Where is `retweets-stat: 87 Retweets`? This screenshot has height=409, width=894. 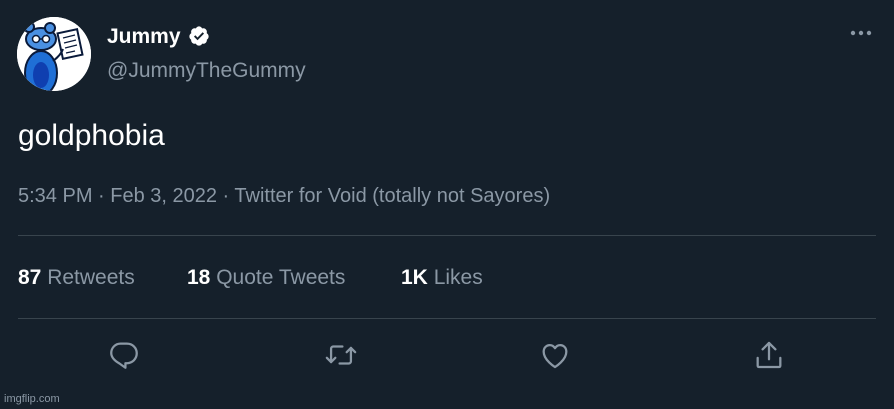 retweets-stat: 87 Retweets is located at coordinates (76, 278).